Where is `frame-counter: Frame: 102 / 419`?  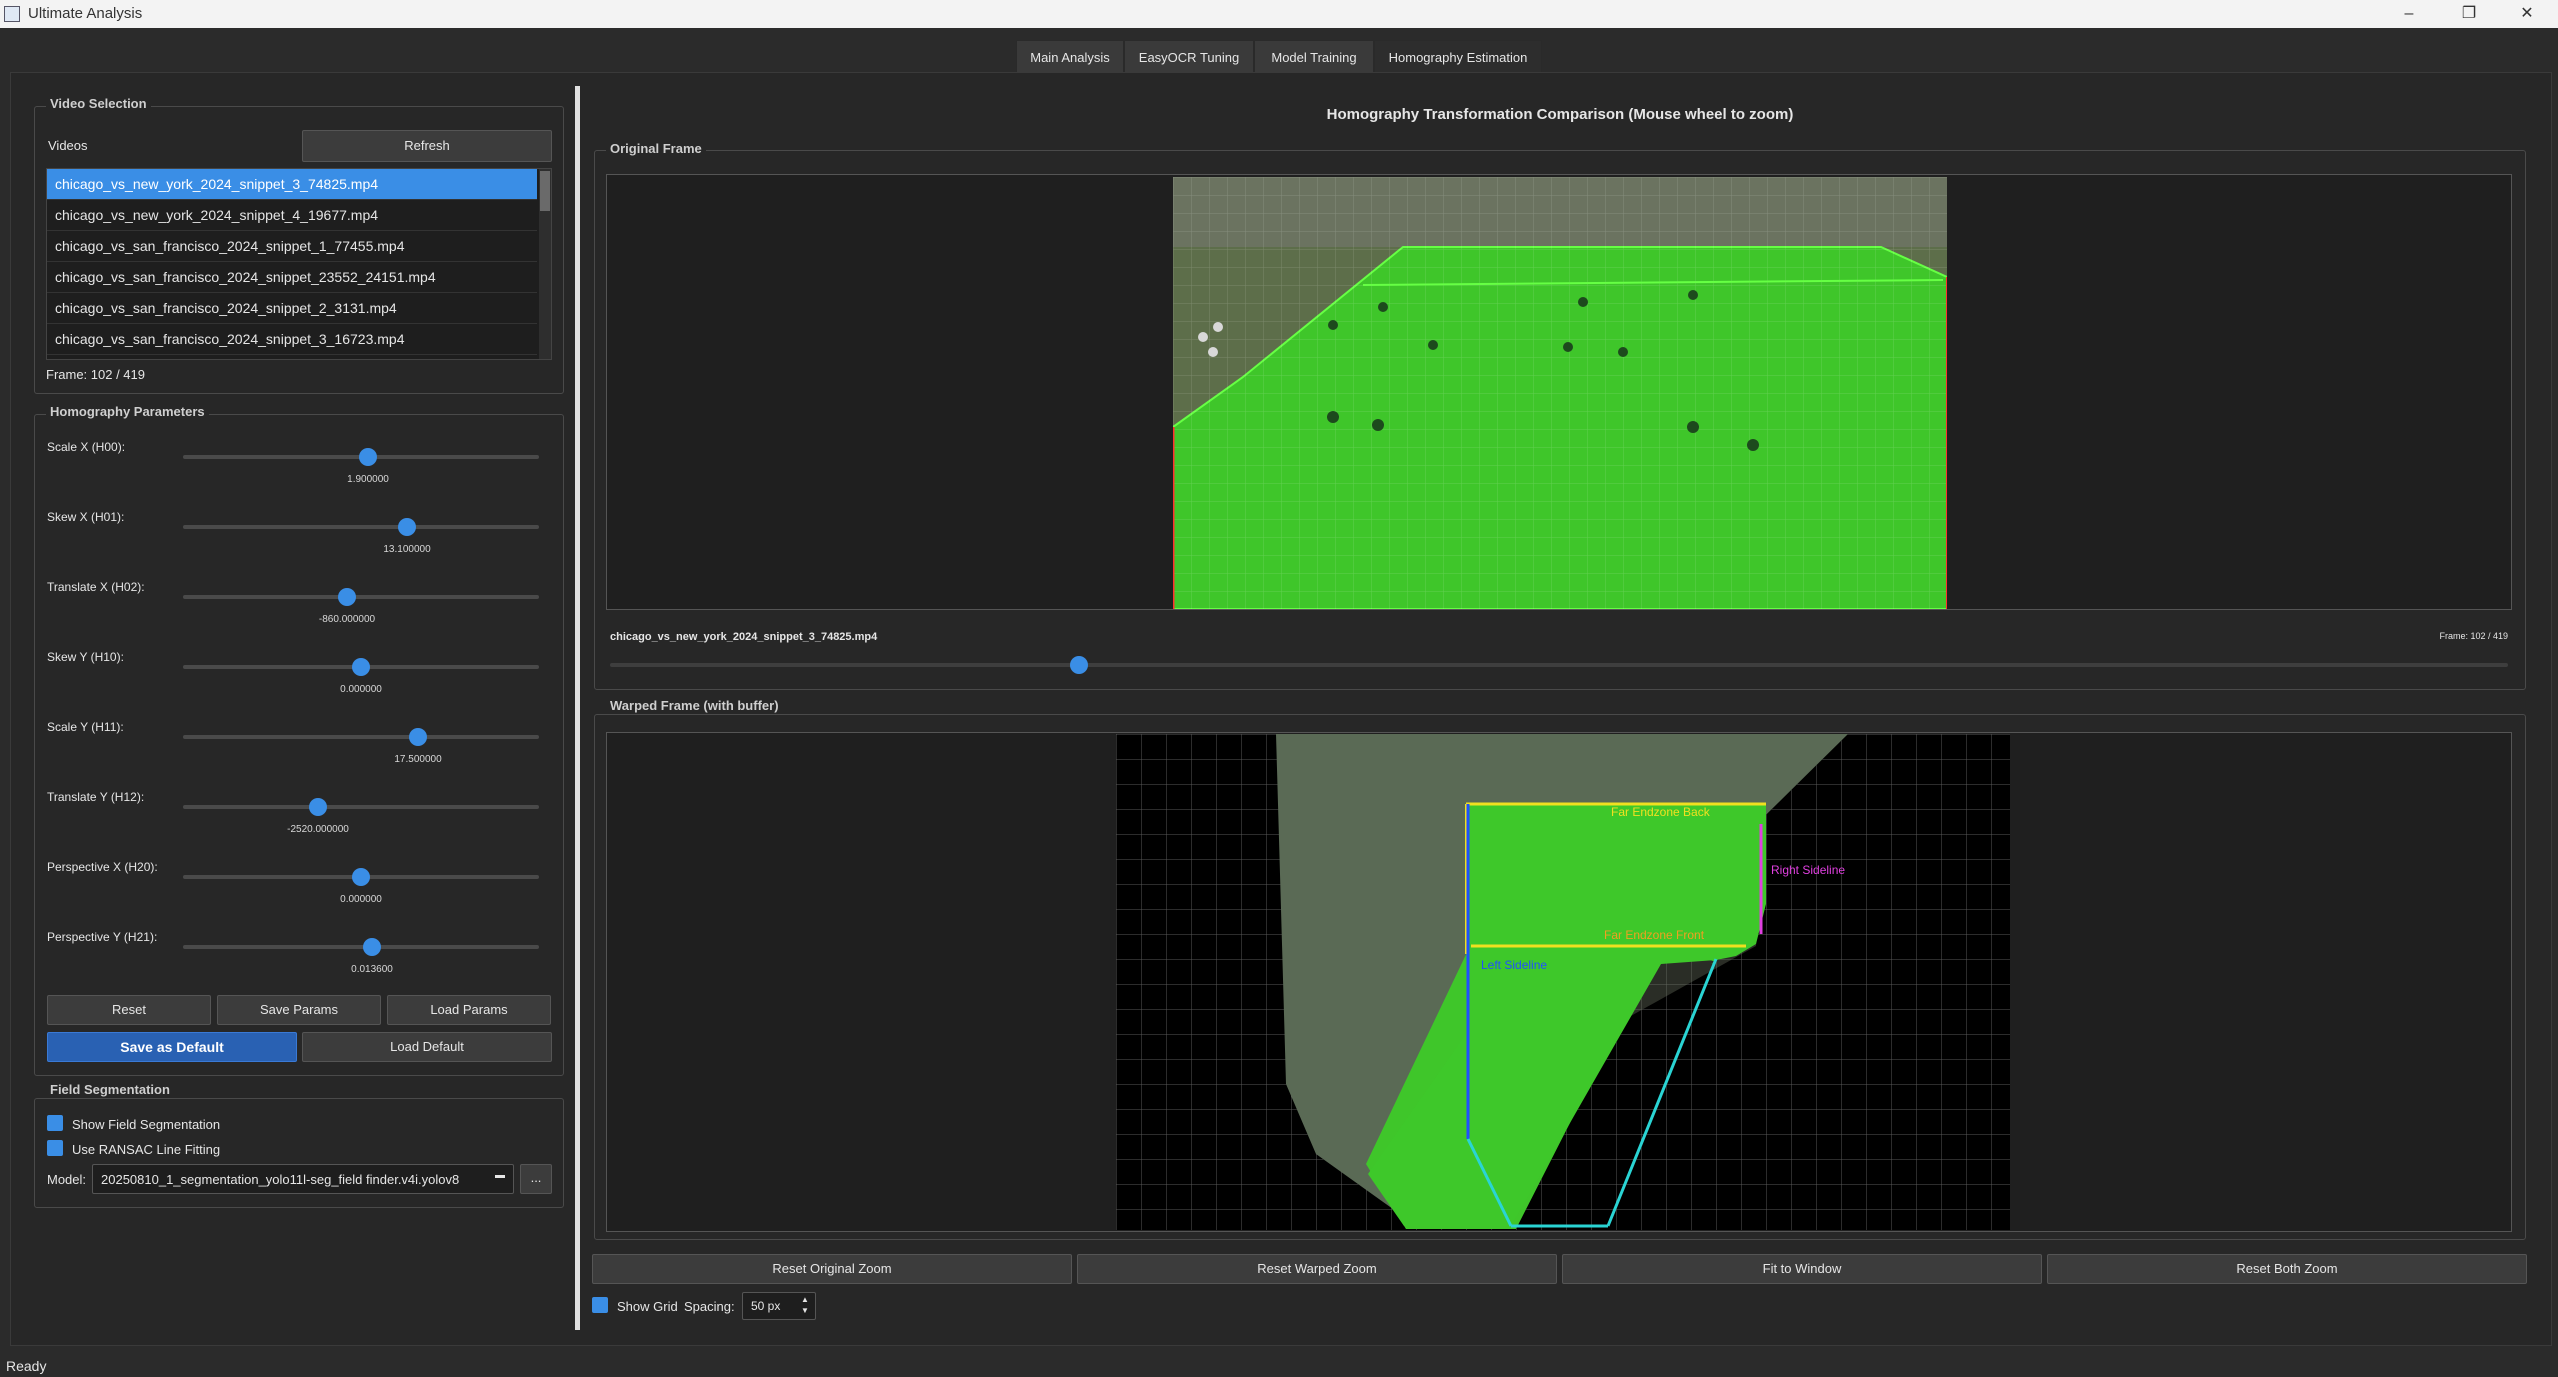 frame-counter: Frame: 102 / 419 is located at coordinates (95, 374).